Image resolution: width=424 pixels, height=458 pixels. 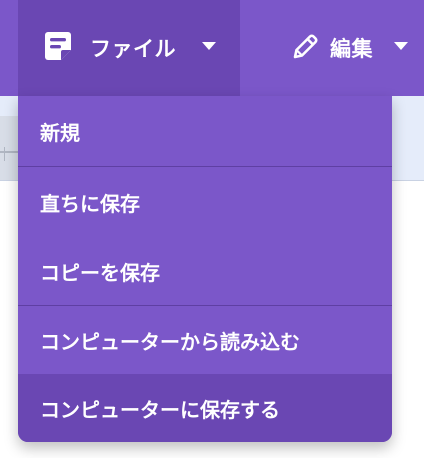 I want to click on menu-item-save-to-computer: コンピューターに保存する, so click(x=205, y=408).